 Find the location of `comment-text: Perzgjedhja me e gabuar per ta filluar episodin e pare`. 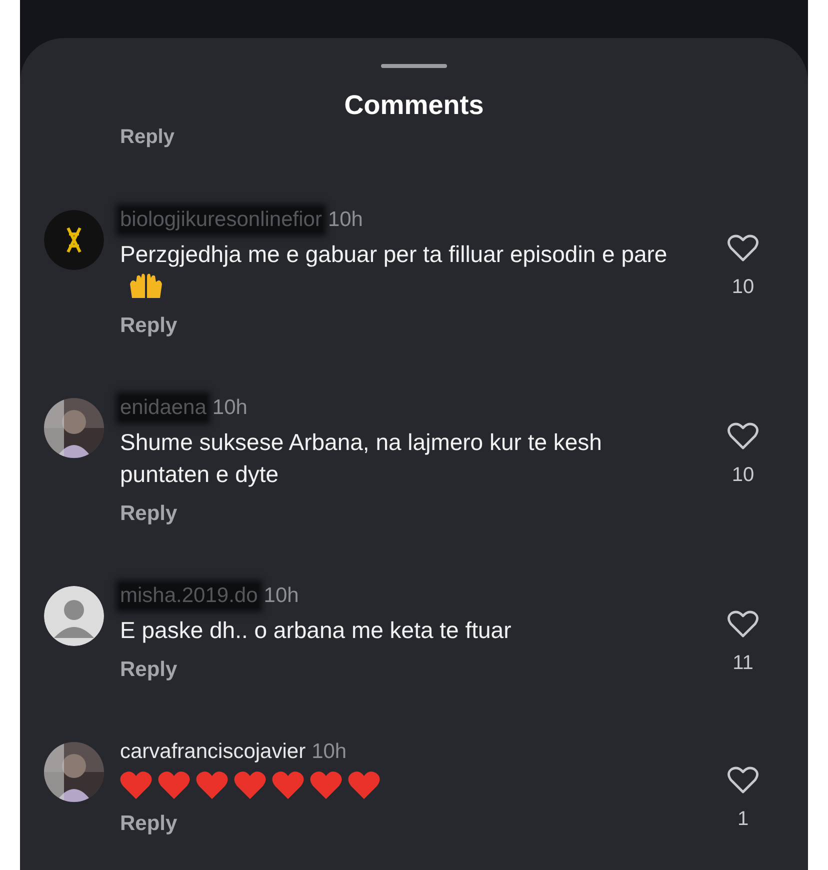

comment-text: Perzgjedhja me e gabuar per ta filluar episodin e pare is located at coordinates (407, 270).